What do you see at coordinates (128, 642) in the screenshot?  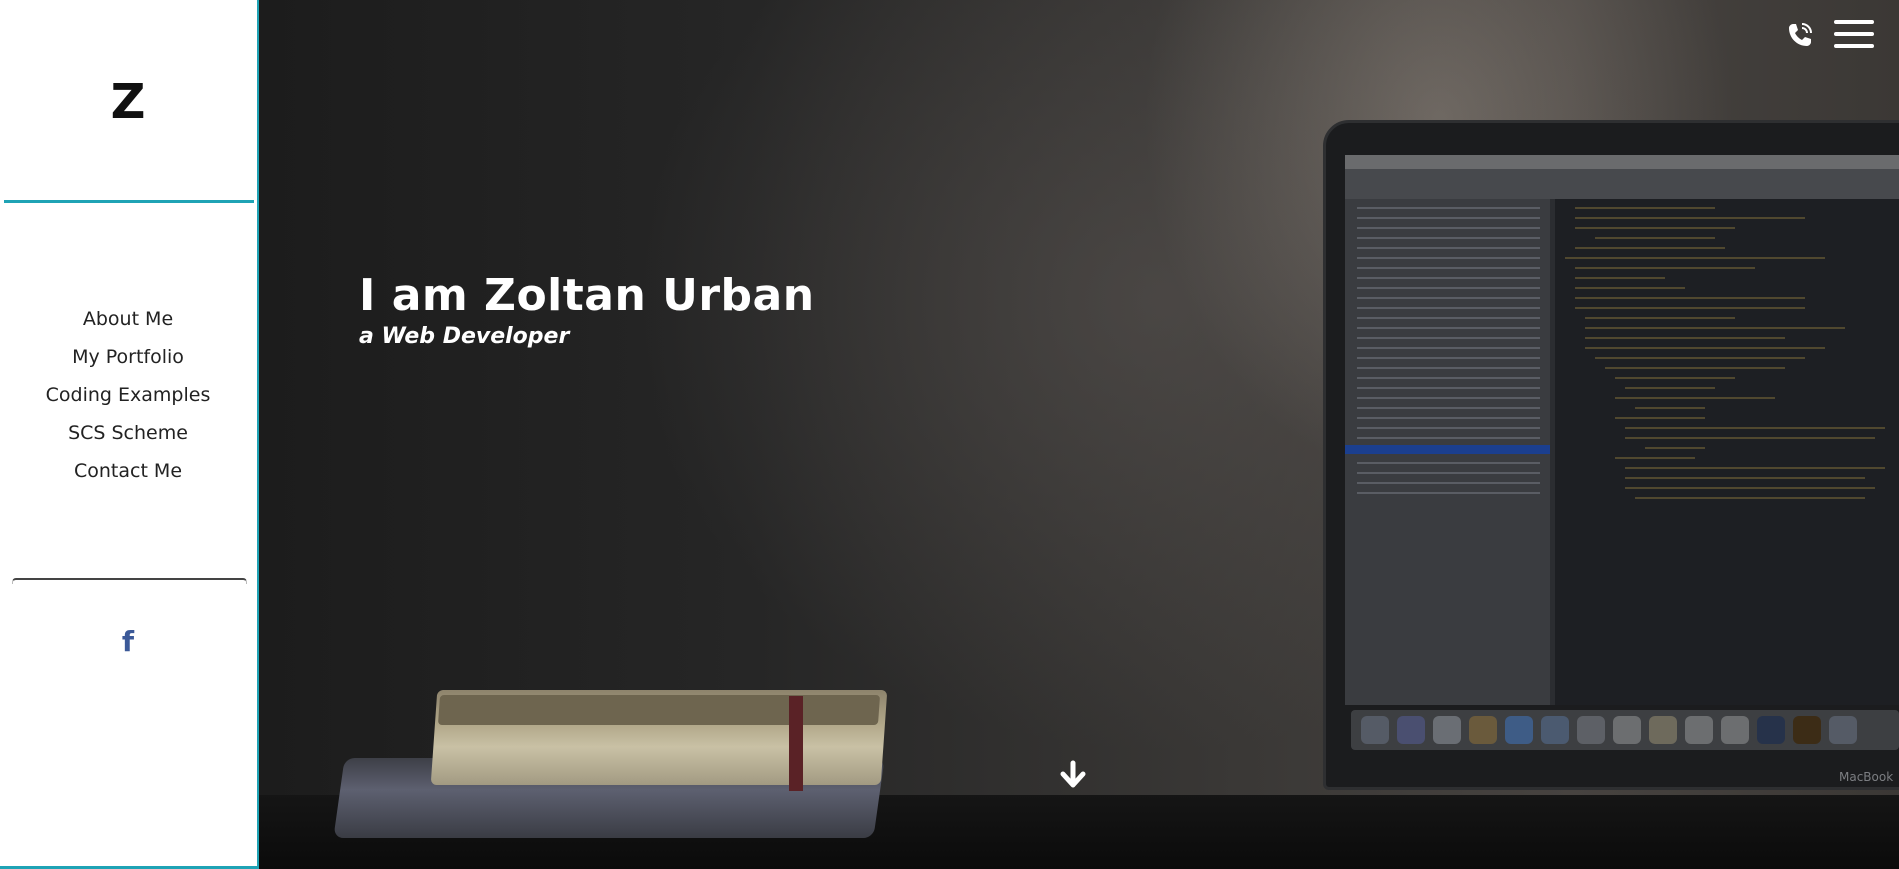 I see `facebook-icon: f` at bounding box center [128, 642].